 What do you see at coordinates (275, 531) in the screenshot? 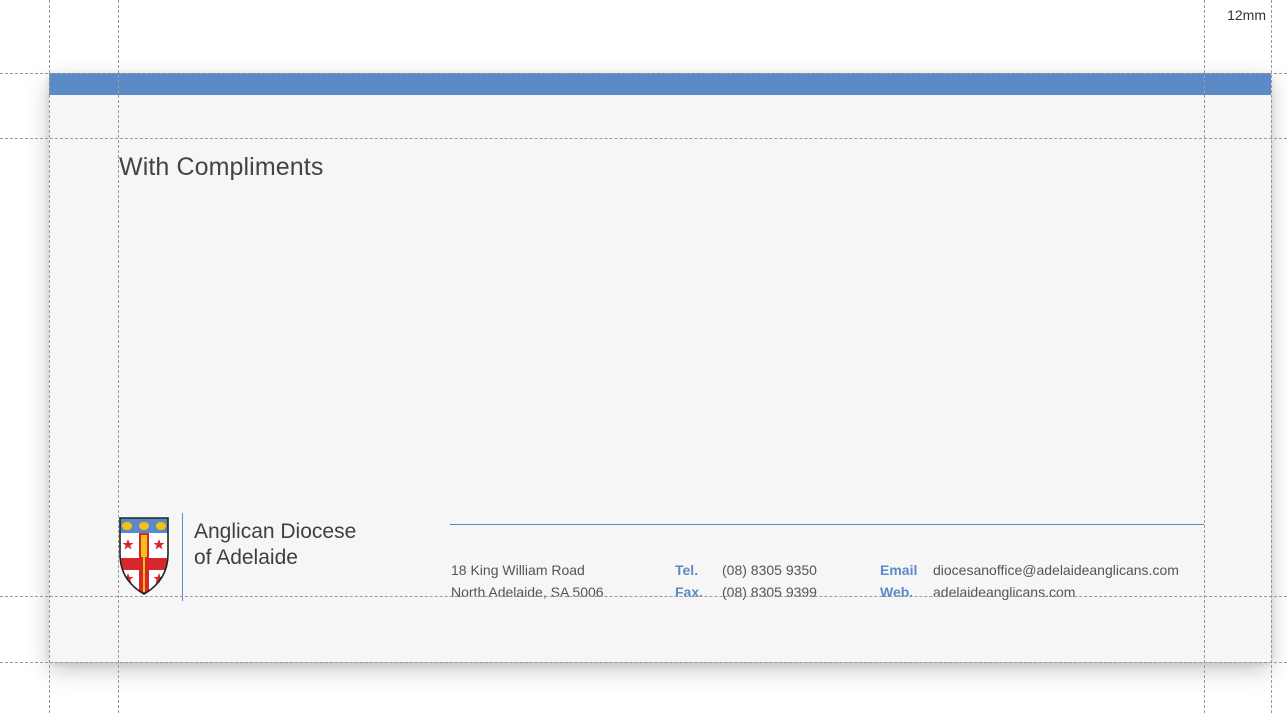
I see `organisation-name-line1: Anglican Diocese` at bounding box center [275, 531].